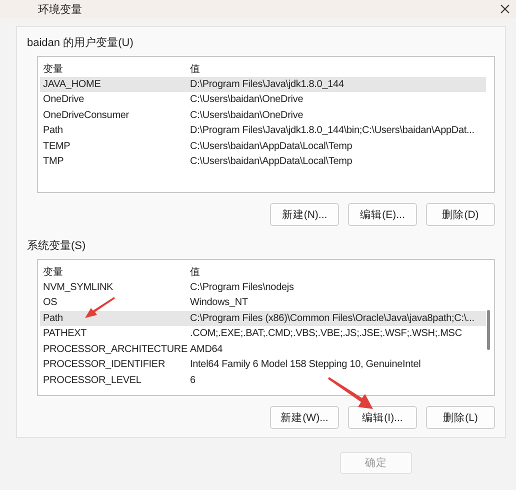 The image size is (516, 490). I want to click on dialog-button: 删除(D), so click(460, 214).